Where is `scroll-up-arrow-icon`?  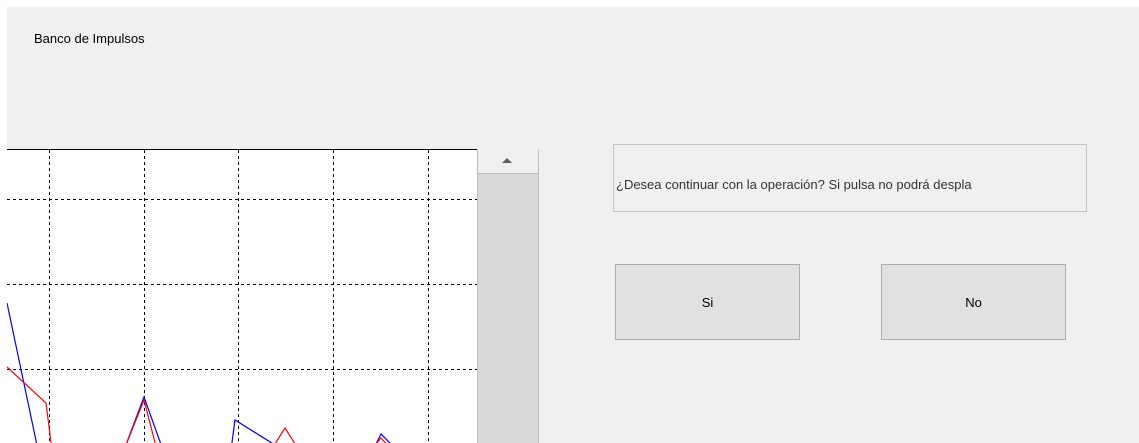
scroll-up-arrow-icon is located at coordinates (508, 161).